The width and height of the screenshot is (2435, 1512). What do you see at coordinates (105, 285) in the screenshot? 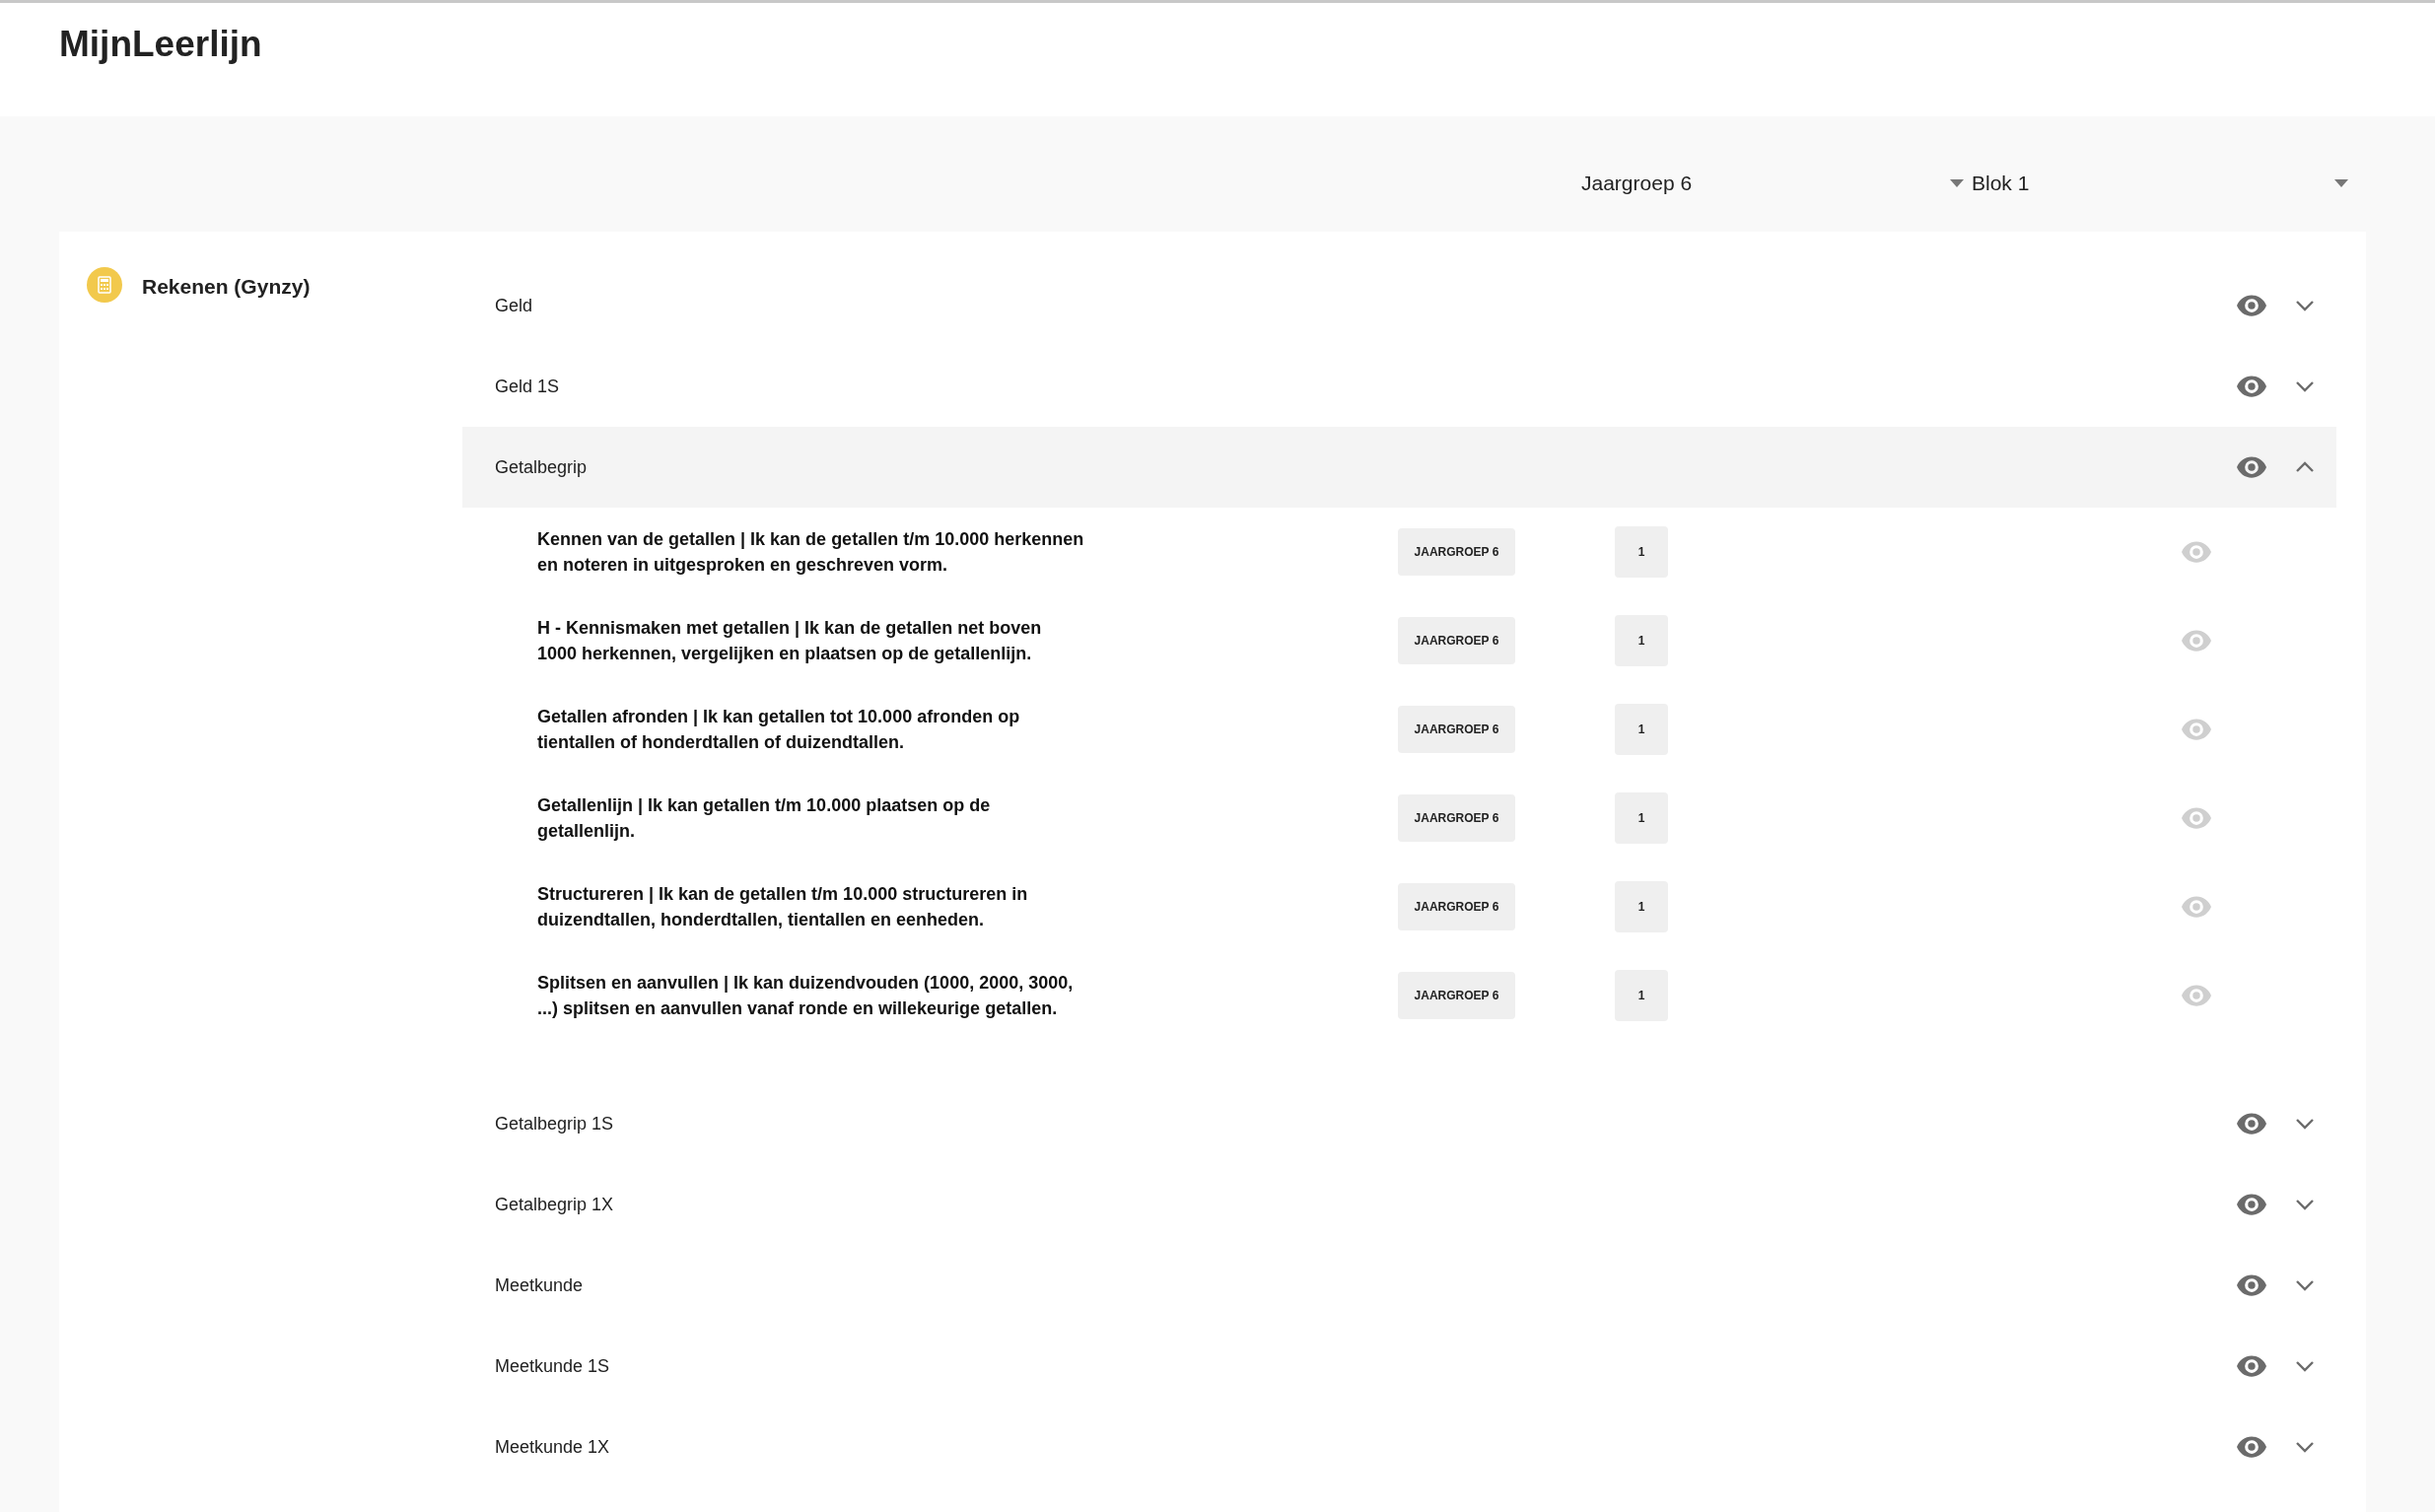
I see `calculator-icon` at bounding box center [105, 285].